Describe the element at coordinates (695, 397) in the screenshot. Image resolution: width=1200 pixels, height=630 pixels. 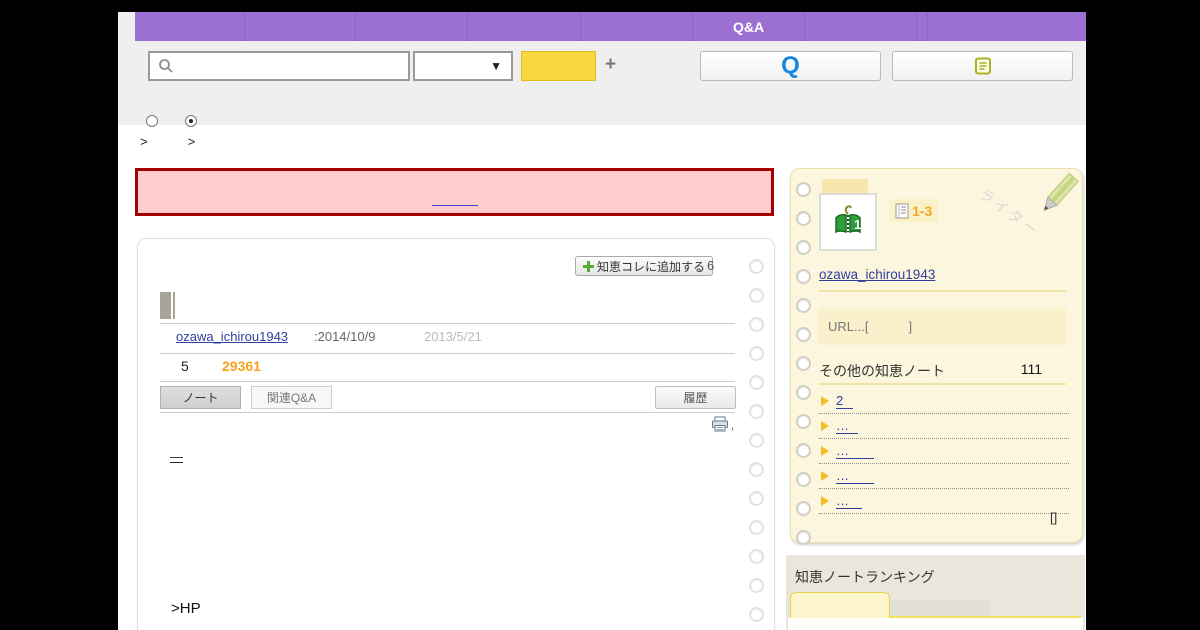
I see `history-button: 履歴` at that location.